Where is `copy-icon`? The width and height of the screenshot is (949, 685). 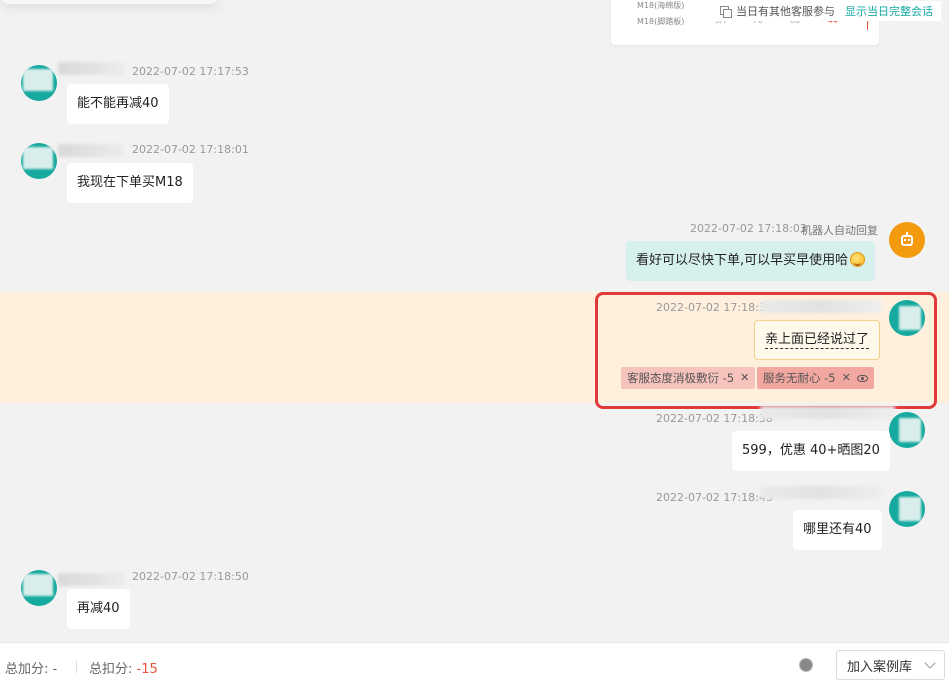 copy-icon is located at coordinates (726, 12).